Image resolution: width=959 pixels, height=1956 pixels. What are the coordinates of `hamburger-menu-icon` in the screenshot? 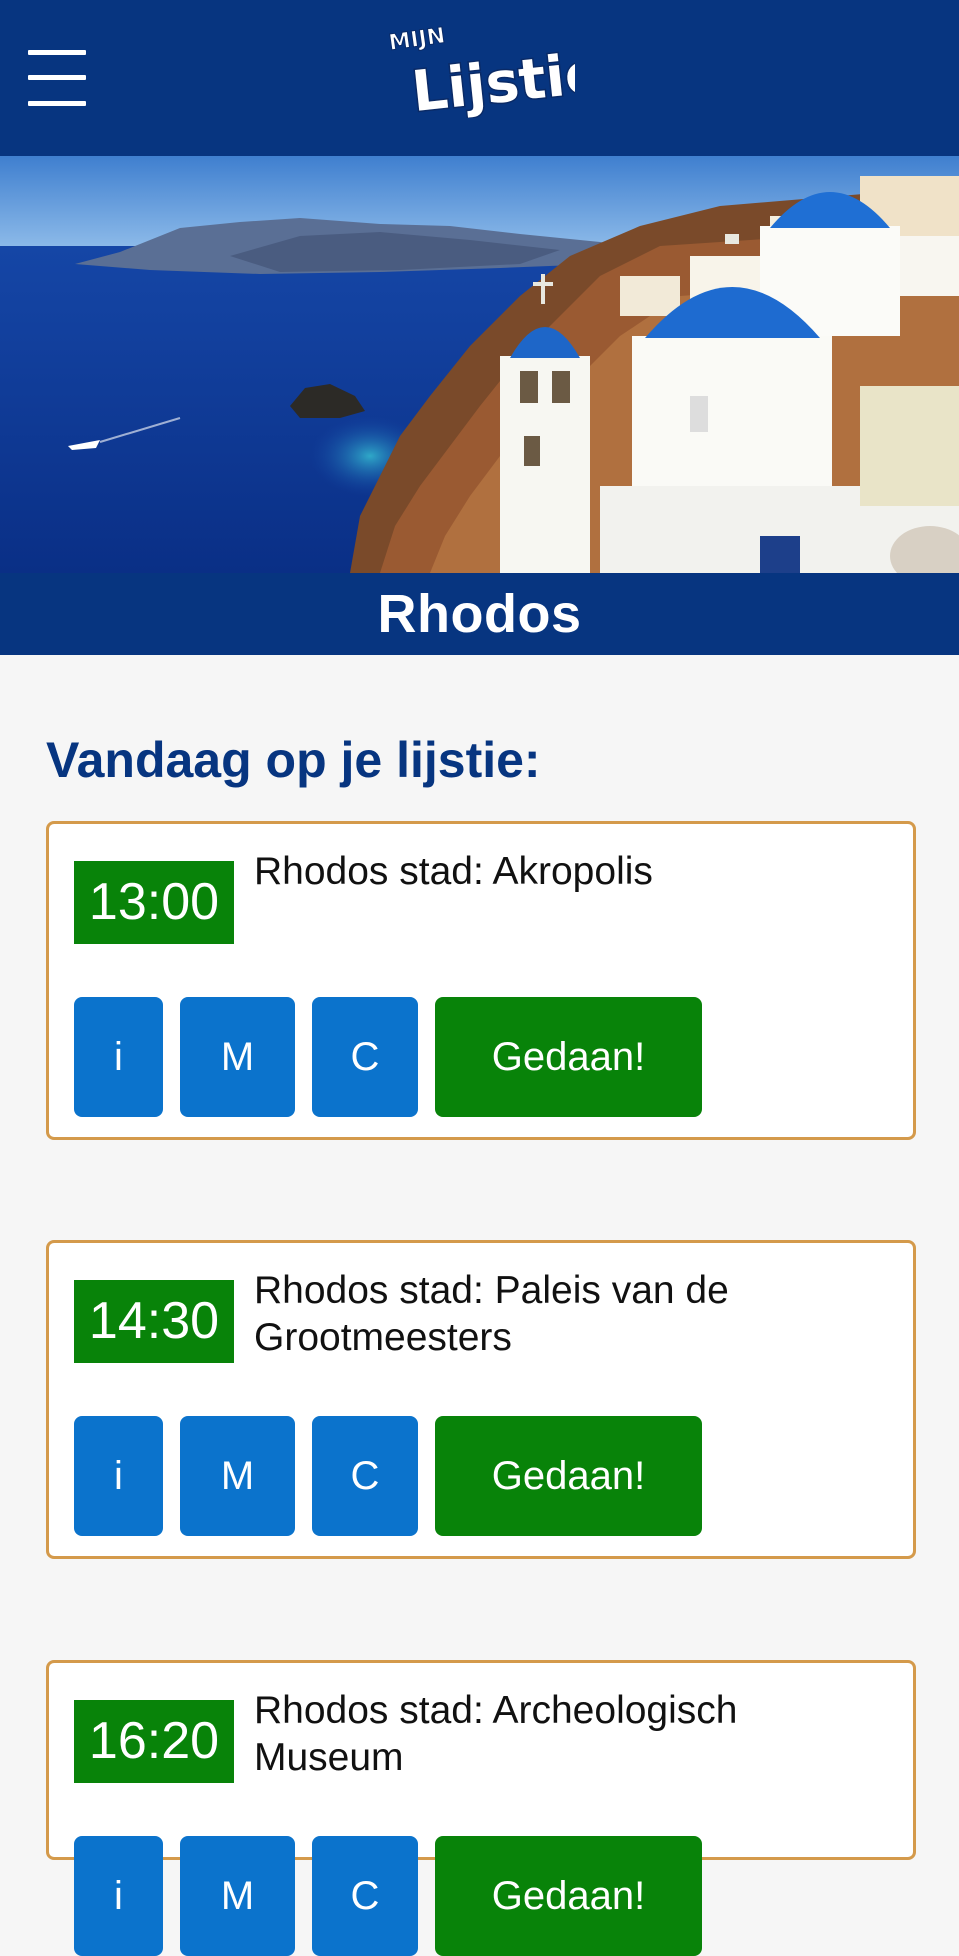 It's located at (57, 78).